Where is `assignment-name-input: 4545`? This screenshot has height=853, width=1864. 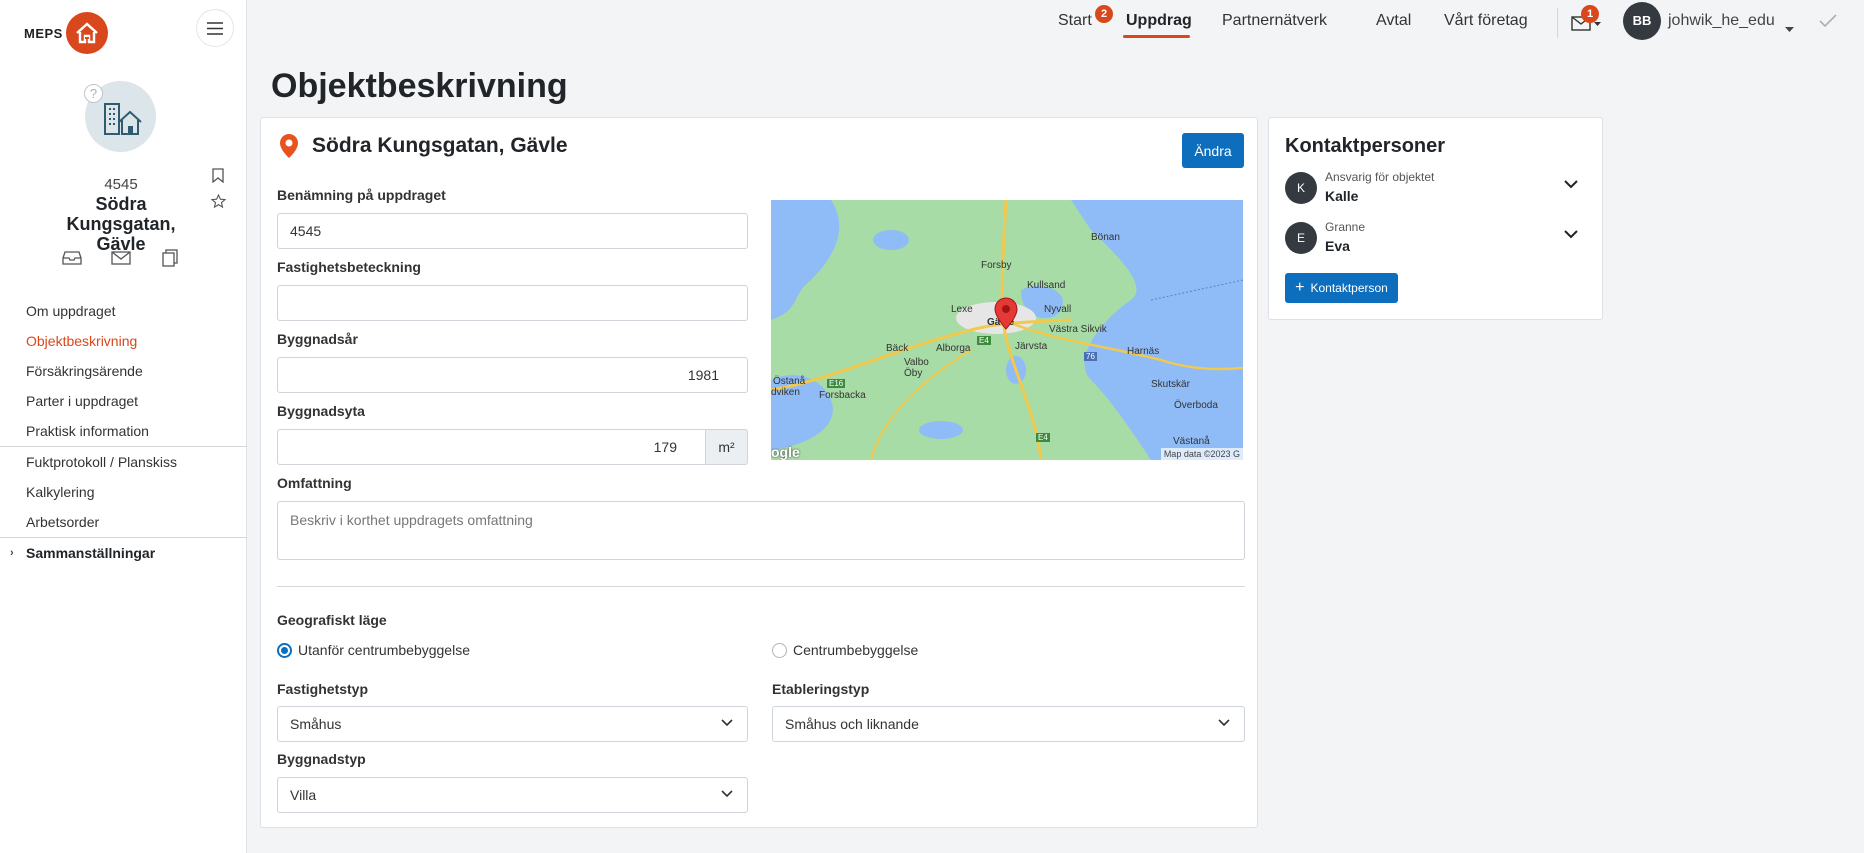 assignment-name-input: 4545 is located at coordinates (512, 231).